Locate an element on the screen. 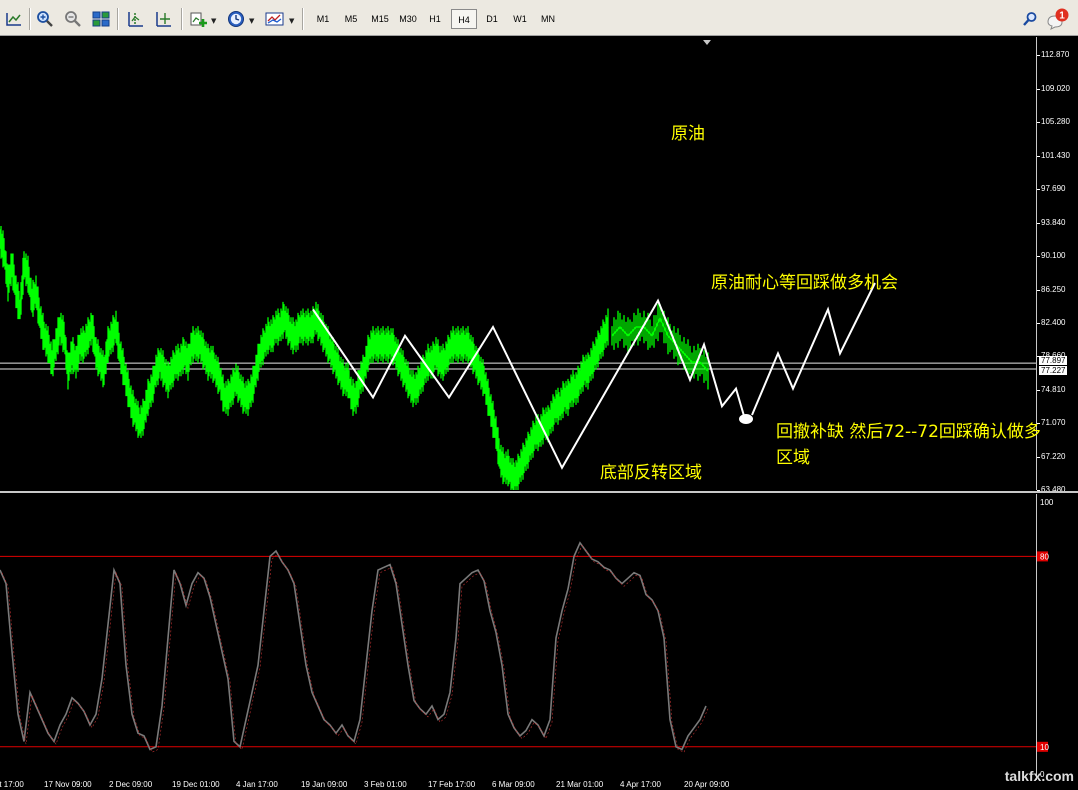 Image resolution: width=1078 pixels, height=790 pixels. notification-icon: 1 is located at coordinates (1058, 19).